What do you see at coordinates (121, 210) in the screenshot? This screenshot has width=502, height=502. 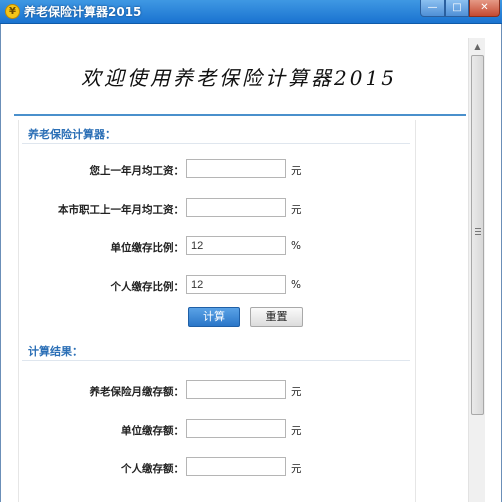 I see `city-average-salary-label: 本市职工上一年月均工资：` at bounding box center [121, 210].